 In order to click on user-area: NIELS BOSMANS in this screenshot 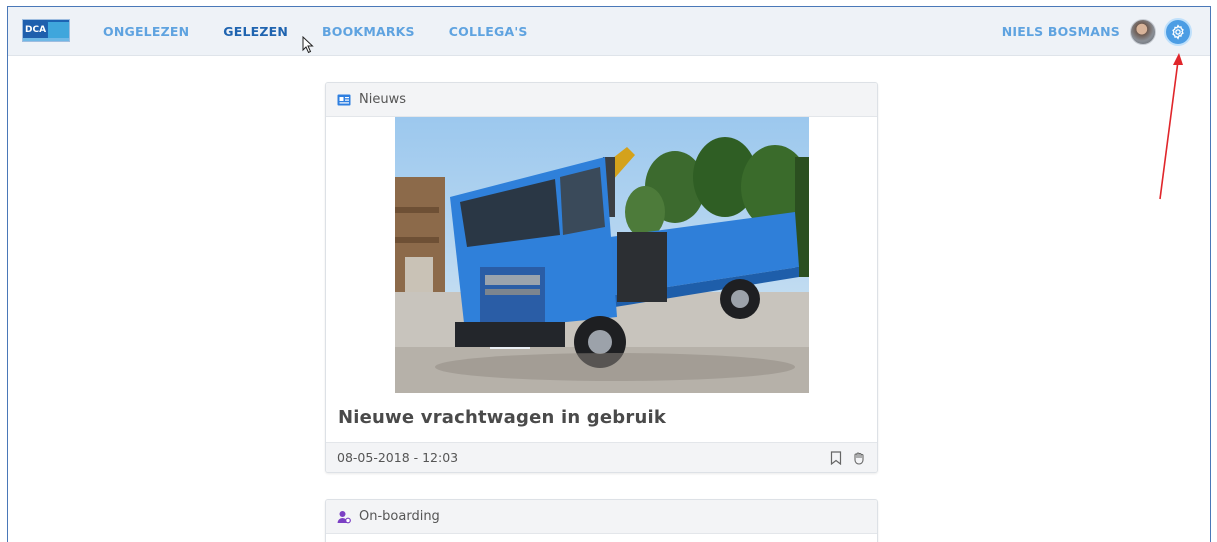, I will do `click(1097, 31)`.